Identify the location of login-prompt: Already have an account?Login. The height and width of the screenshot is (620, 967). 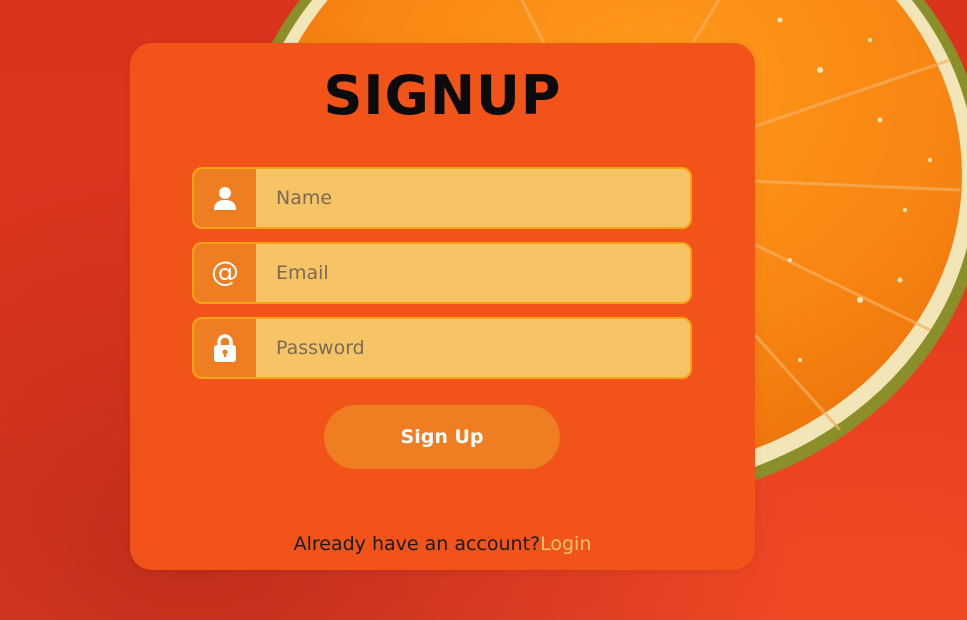
(442, 544).